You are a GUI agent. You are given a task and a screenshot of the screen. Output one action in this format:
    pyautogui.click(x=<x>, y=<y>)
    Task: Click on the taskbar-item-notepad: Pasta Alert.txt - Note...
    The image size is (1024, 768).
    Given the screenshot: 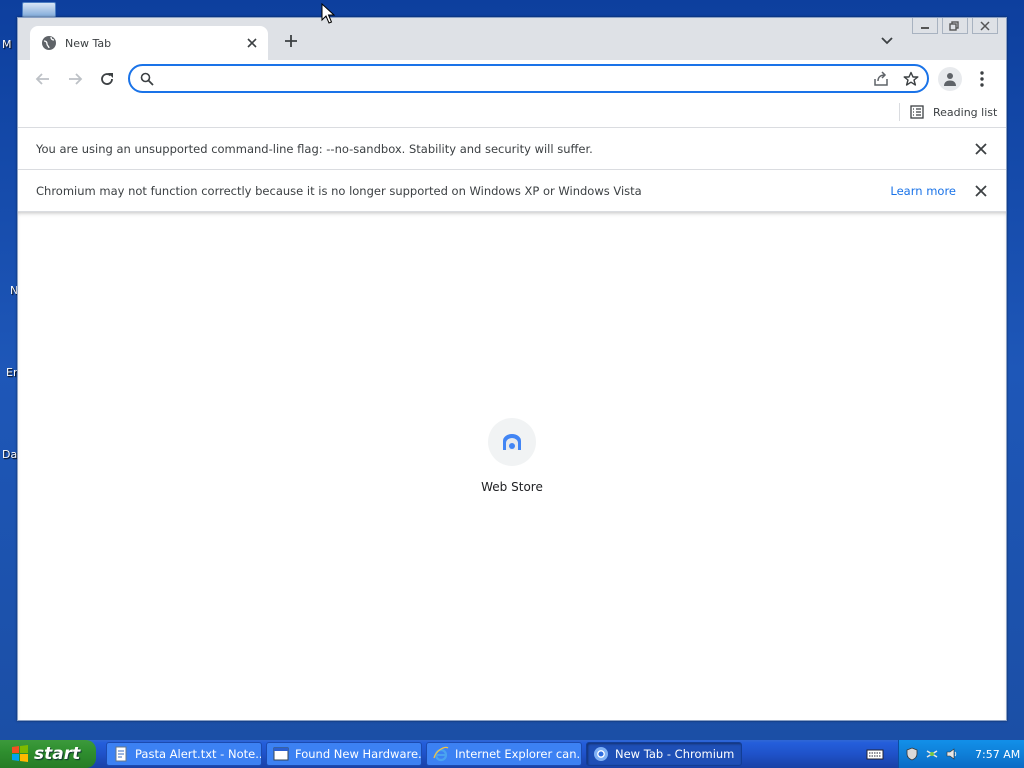 What is the action you would take?
    pyautogui.click(x=184, y=754)
    